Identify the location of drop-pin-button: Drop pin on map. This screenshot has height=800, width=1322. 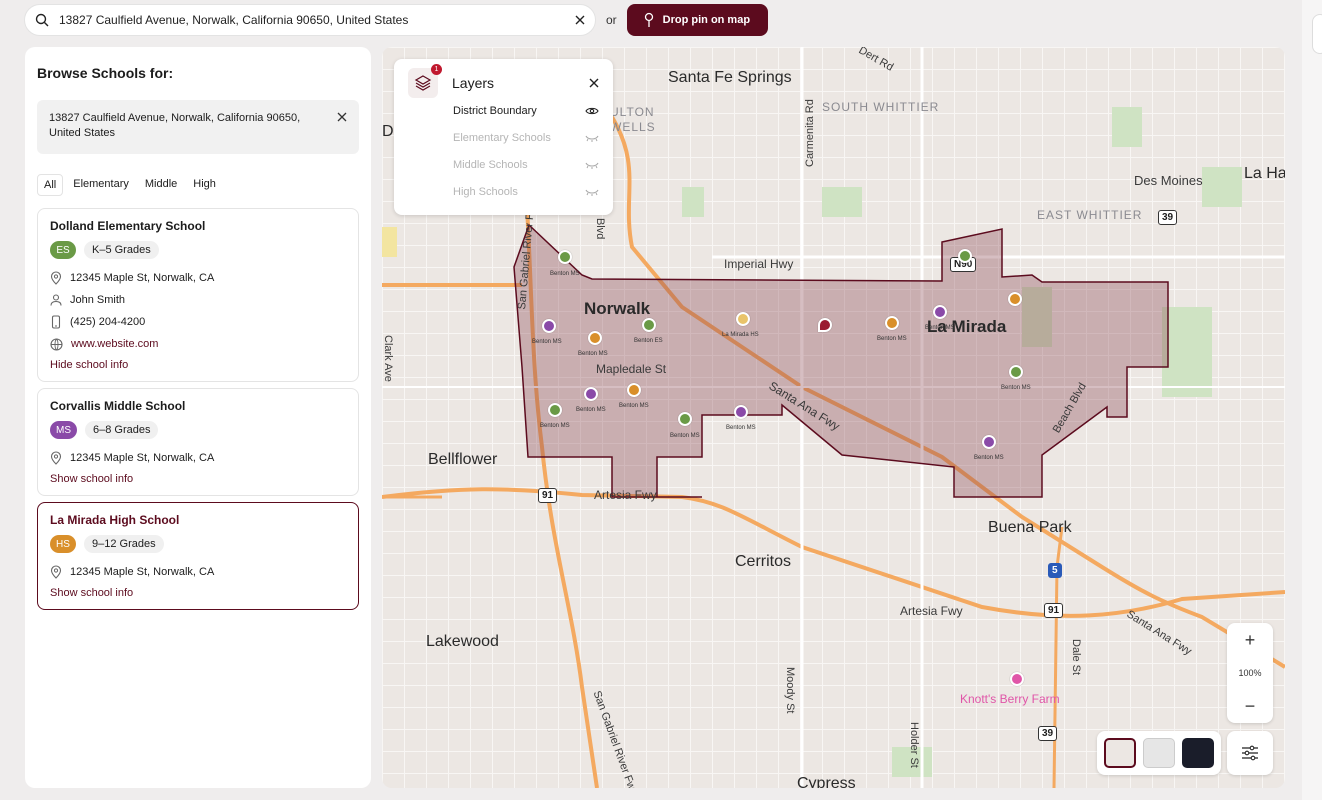
(697, 20).